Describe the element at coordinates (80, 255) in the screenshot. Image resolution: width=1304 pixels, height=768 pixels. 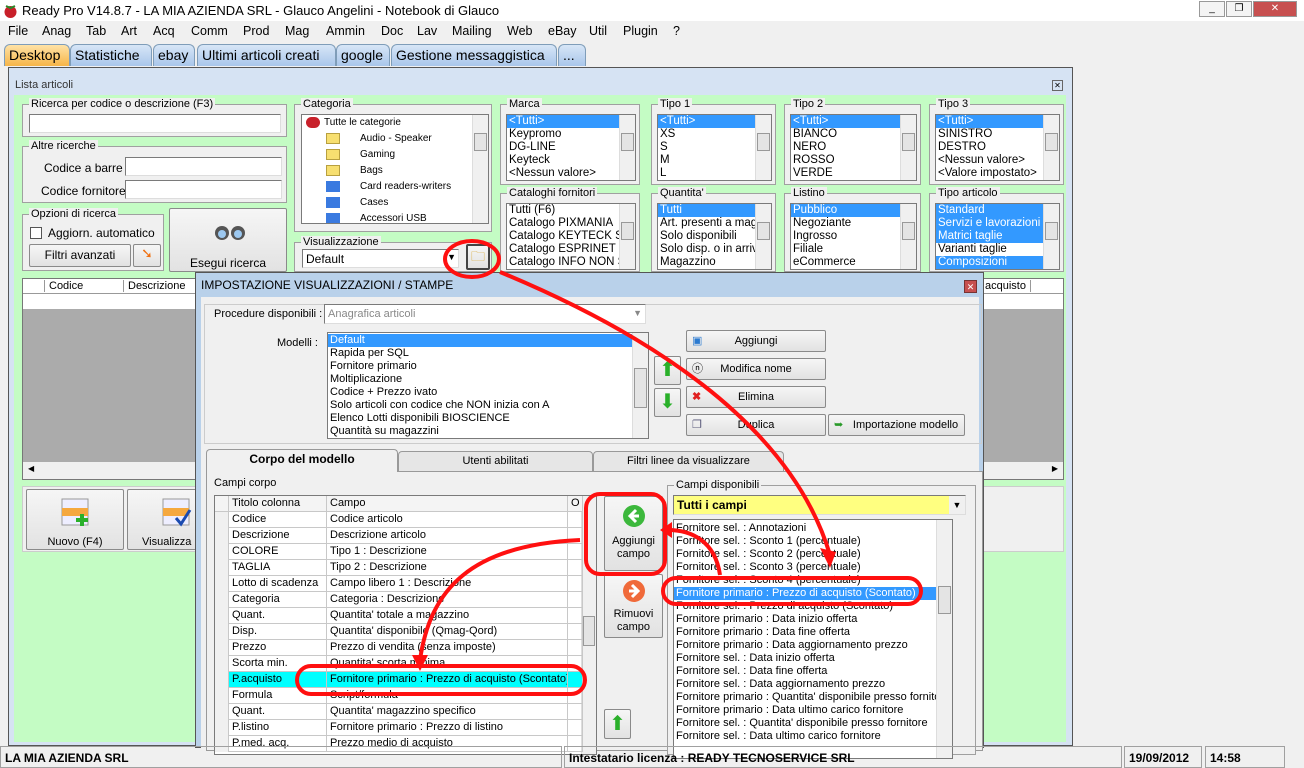
I see `advanced-filters-button: Filtri avanzati` at that location.